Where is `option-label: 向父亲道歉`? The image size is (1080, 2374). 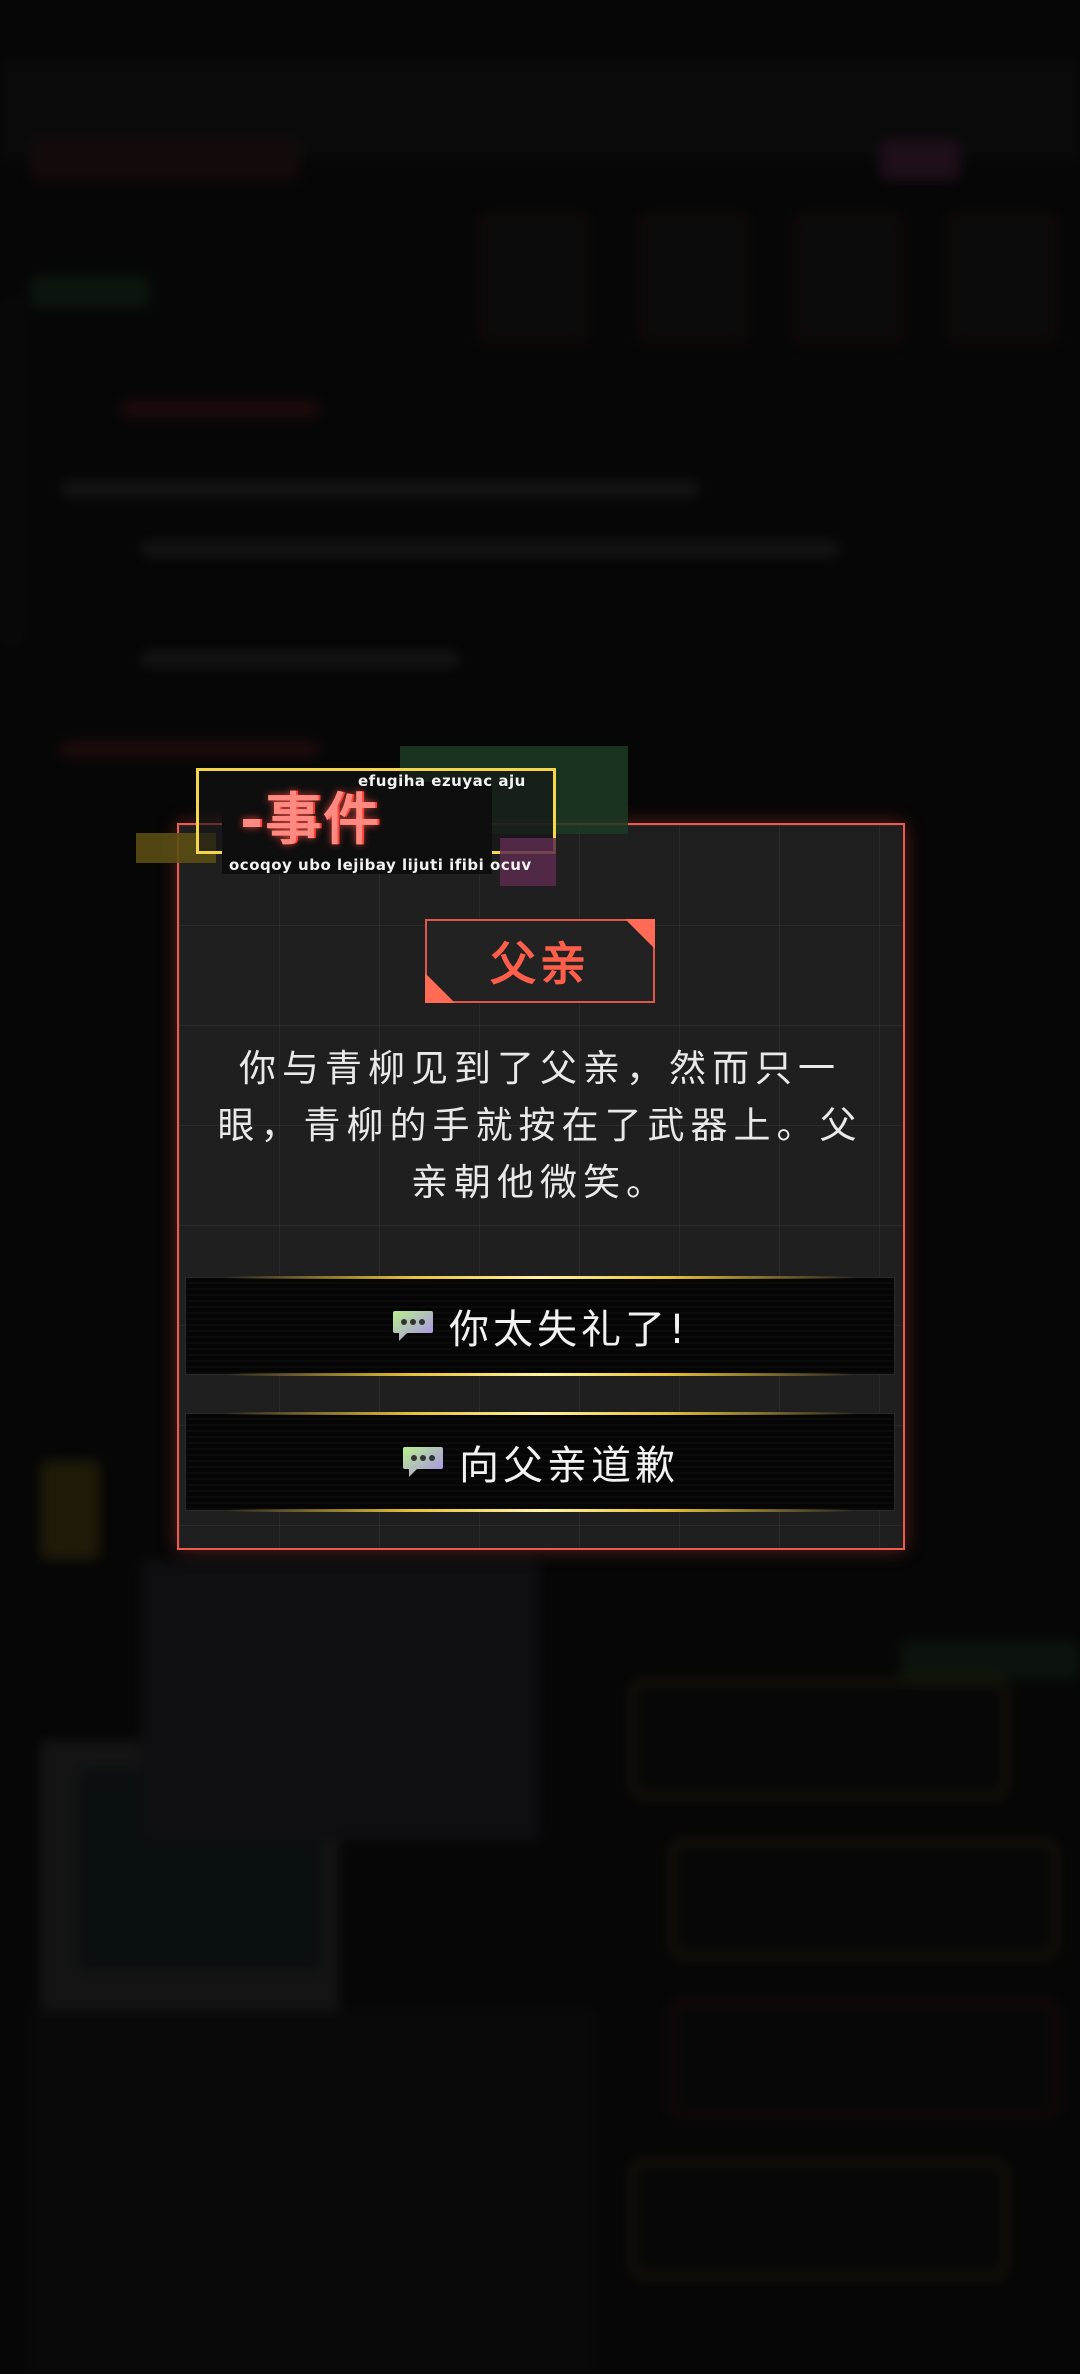
option-label: 向父亲道歉 is located at coordinates (569, 1466).